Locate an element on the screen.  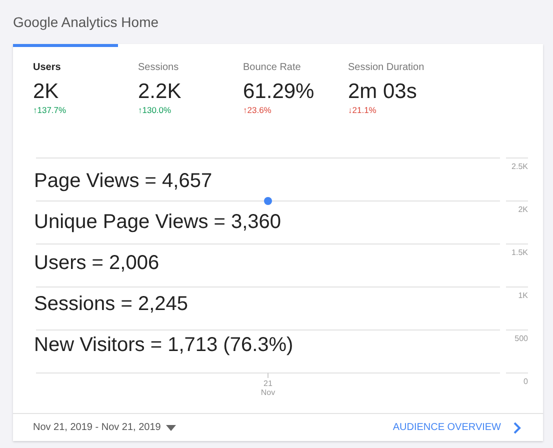
metric-tab: Bounce Rate 61.29% ↑23.6% is located at coordinates (275, 97).